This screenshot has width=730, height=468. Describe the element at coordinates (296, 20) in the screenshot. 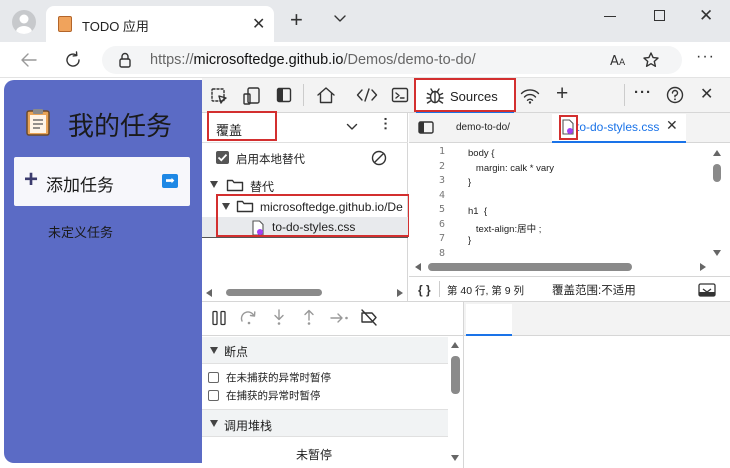

I see `new-tab-icon: +` at that location.